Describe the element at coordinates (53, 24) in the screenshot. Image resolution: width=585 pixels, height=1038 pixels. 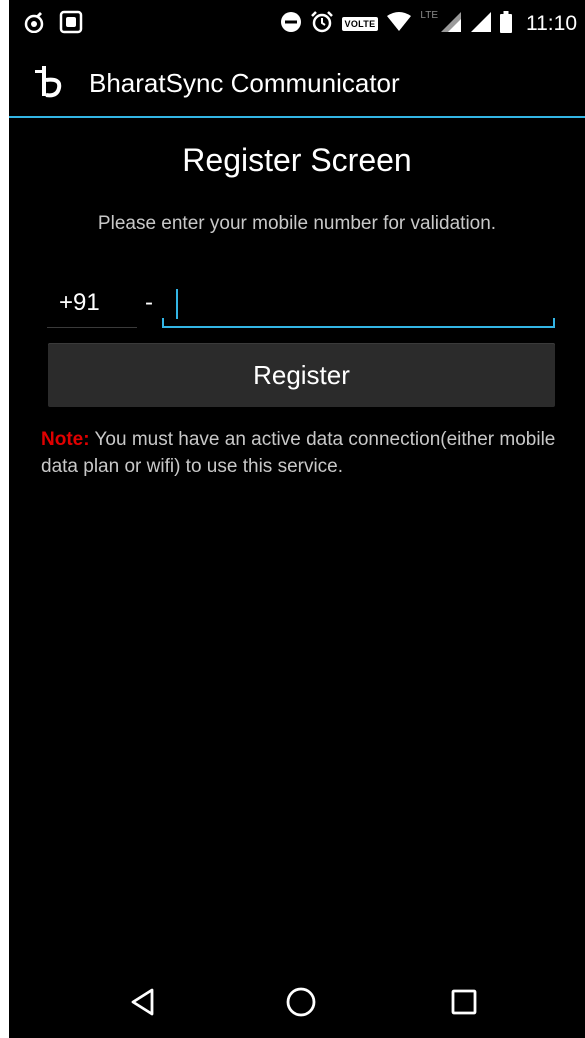
I see `status-bar-notifications` at that location.